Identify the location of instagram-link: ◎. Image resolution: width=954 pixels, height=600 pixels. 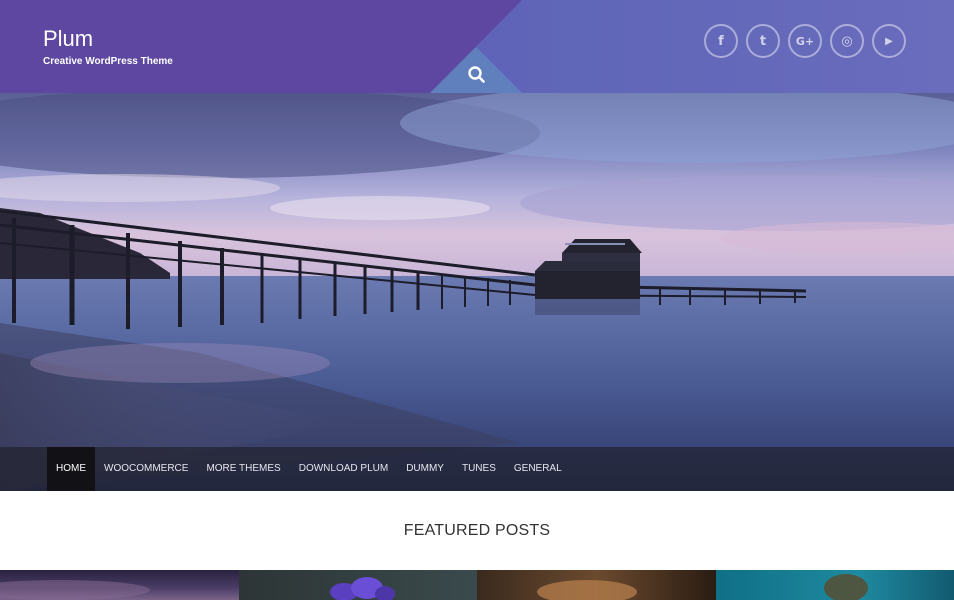
(847, 41).